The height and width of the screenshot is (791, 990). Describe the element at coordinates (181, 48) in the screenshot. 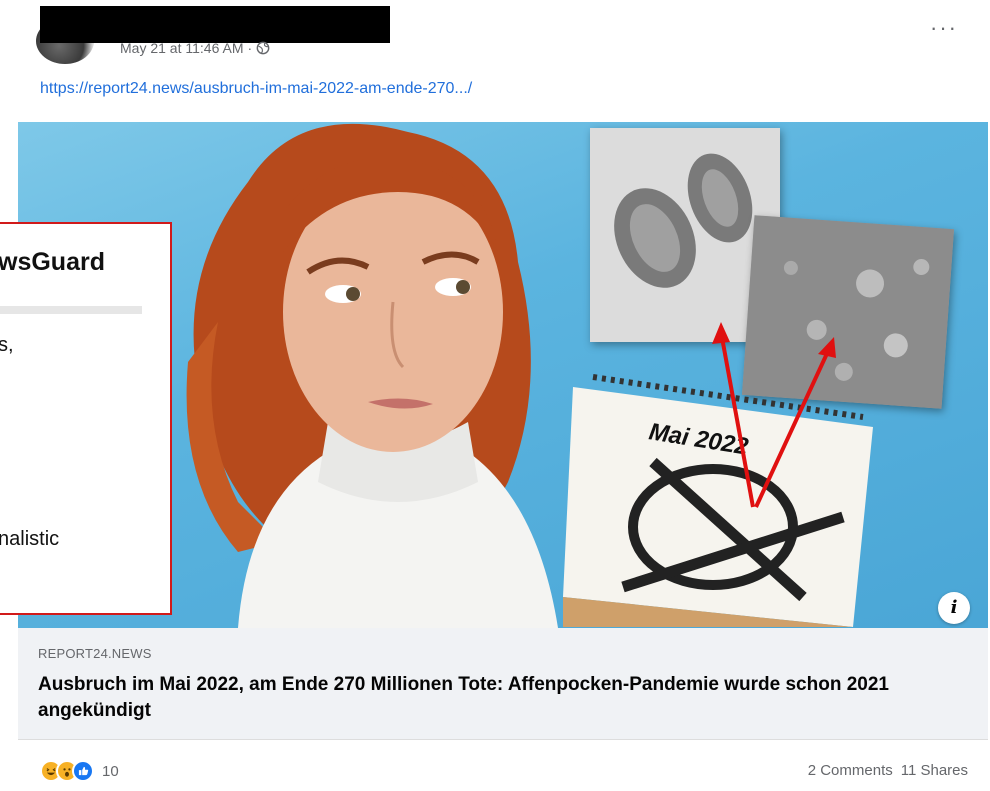

I see `post-timestamp: May 21 at 11:46 AM` at that location.